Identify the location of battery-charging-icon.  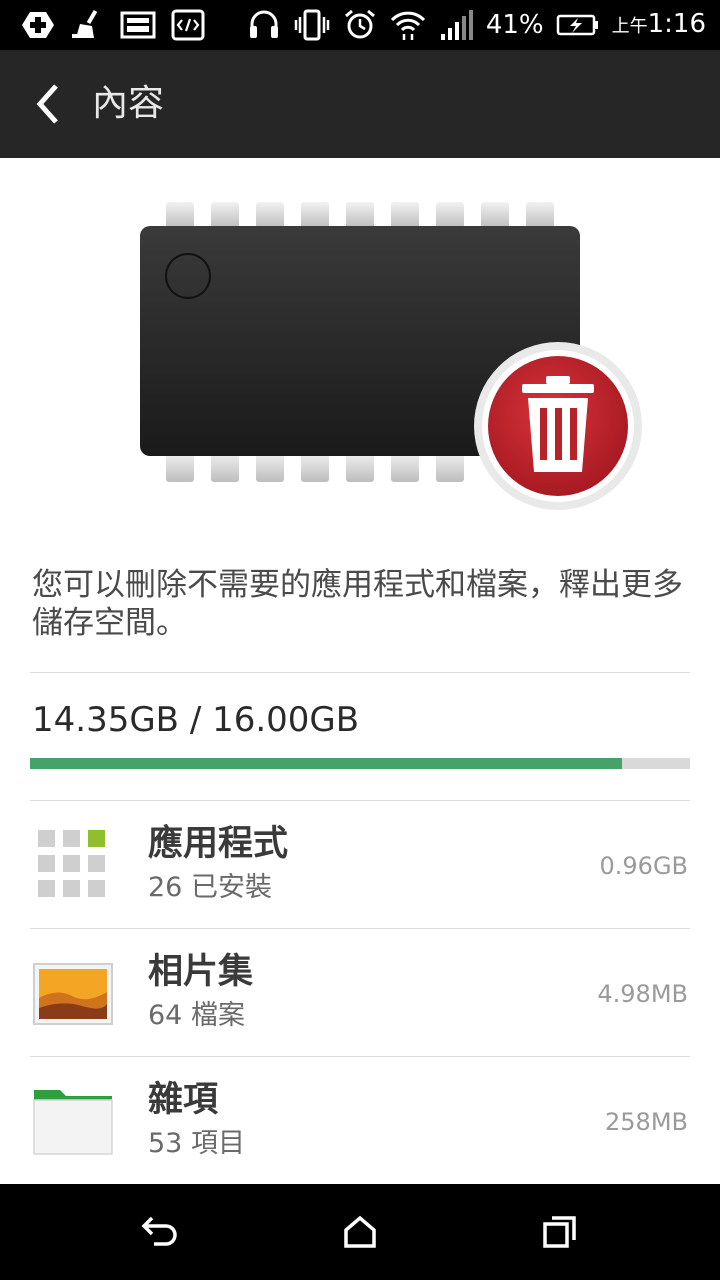
(577, 25).